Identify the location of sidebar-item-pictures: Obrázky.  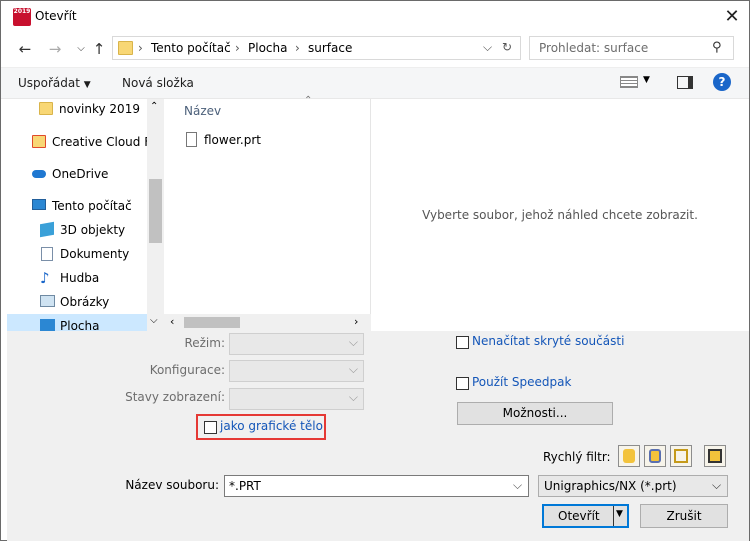
(78, 302).